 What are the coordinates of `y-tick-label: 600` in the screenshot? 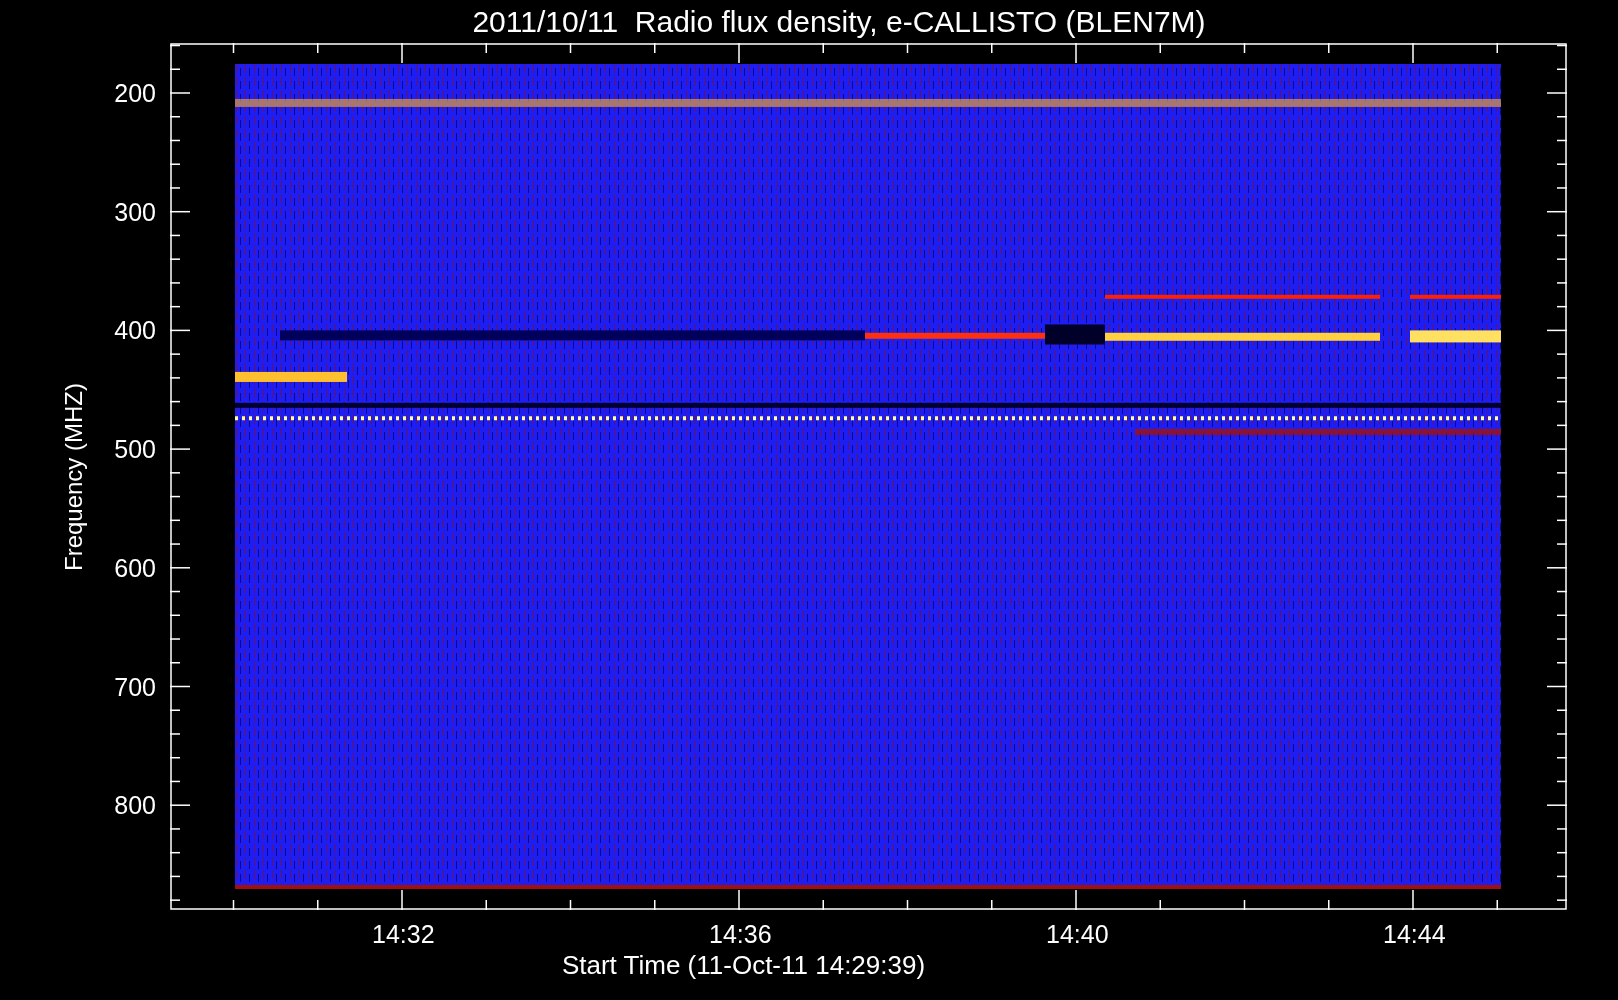 It's located at (135, 567).